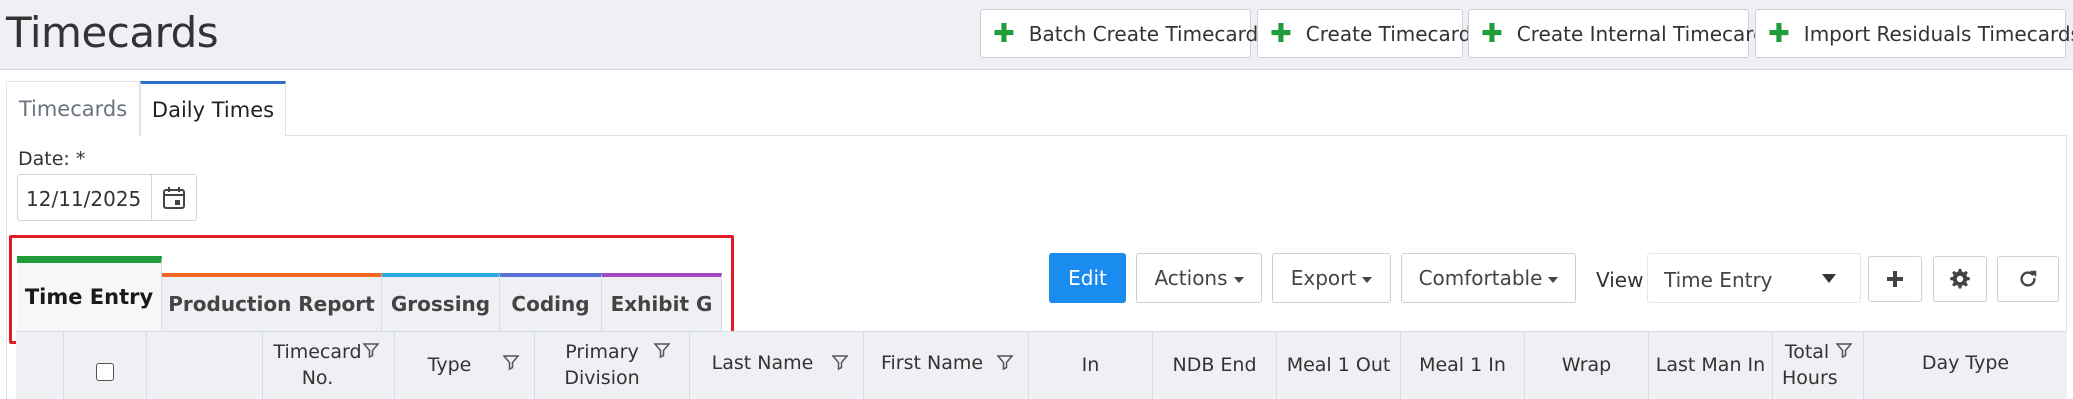 The height and width of the screenshot is (399, 2073). I want to click on edit-button: Edit, so click(1087, 278).